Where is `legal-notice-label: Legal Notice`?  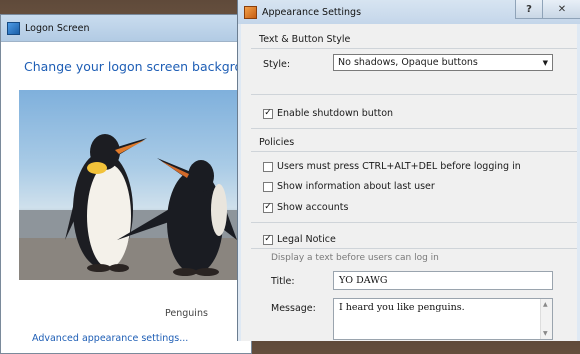
legal-notice-label: Legal Notice is located at coordinates (306, 239).